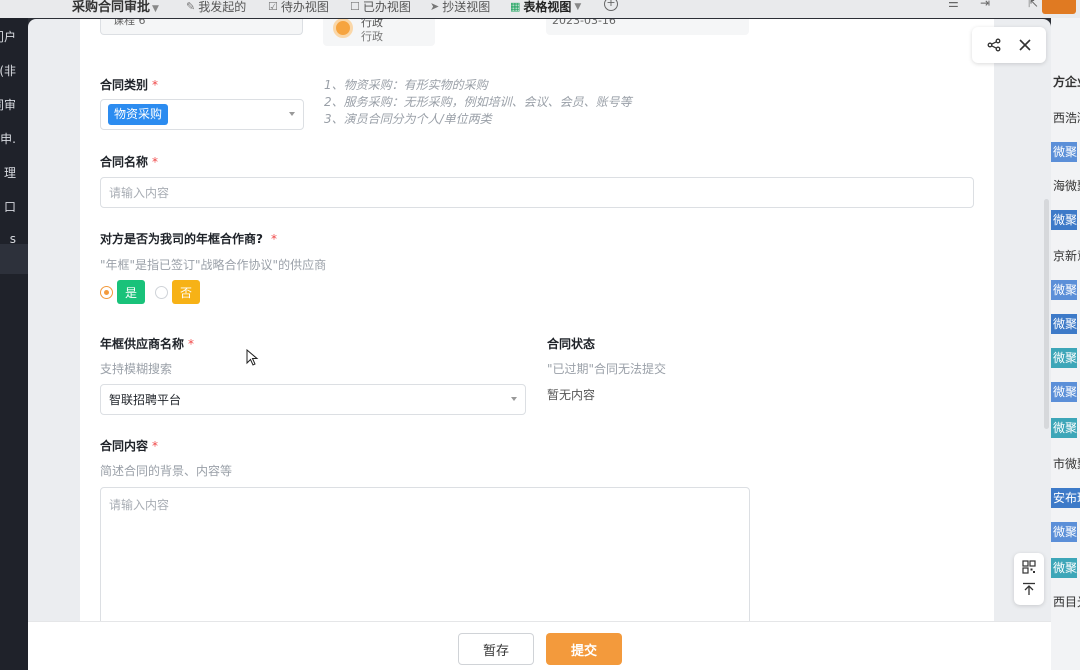 The width and height of the screenshot is (1080, 670). I want to click on share-out-icon: ⇱, so click(1033, 5).